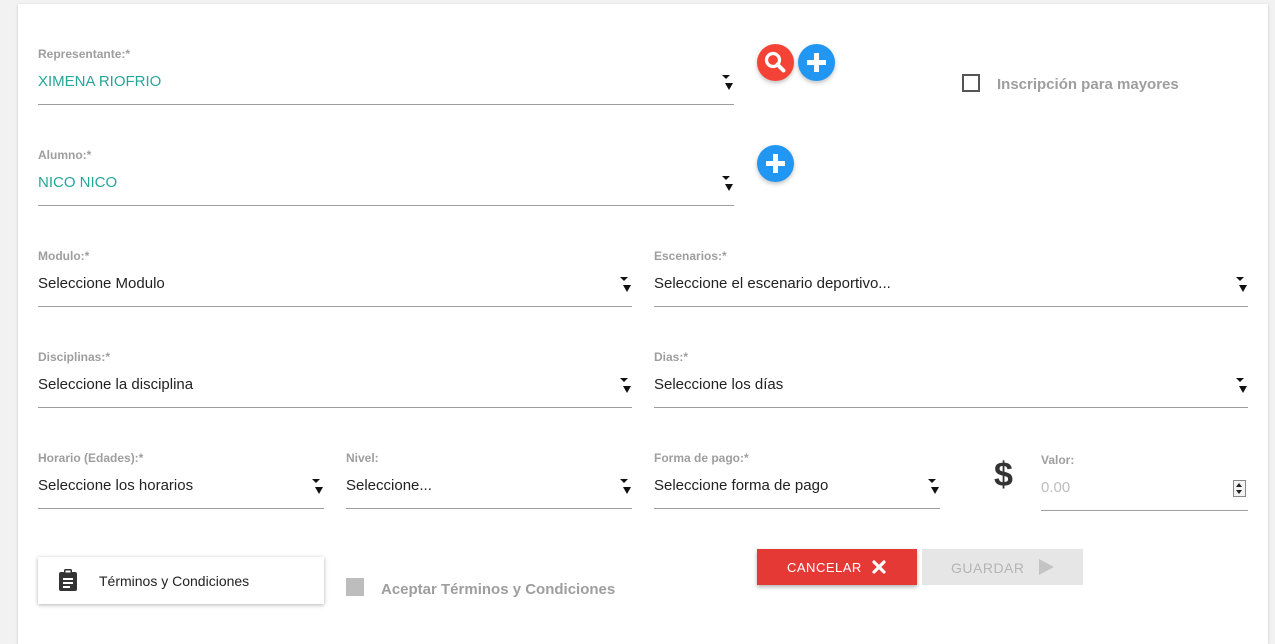  I want to click on search-icon, so click(775, 62).